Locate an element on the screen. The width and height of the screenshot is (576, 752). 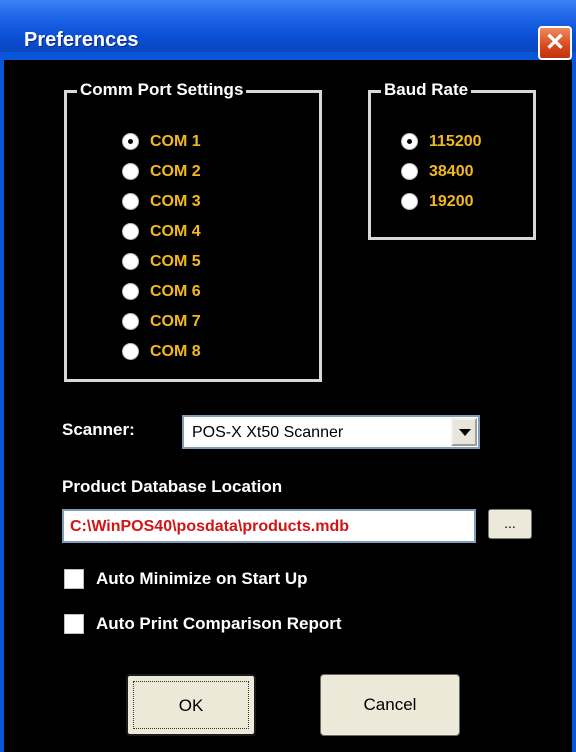
radio-label: 115200 is located at coordinates (455, 141).